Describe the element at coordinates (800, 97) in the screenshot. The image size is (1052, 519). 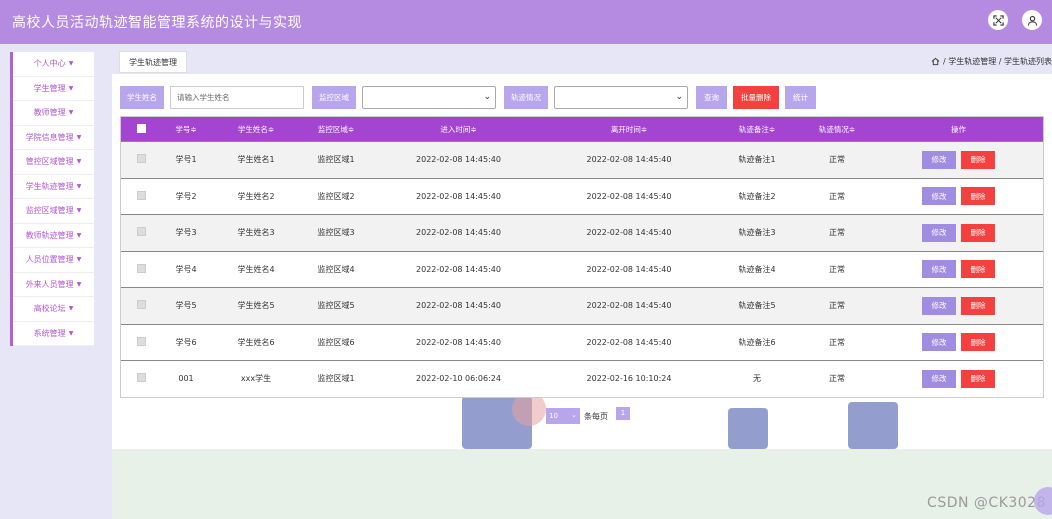
I see `stats-button: 统计` at that location.